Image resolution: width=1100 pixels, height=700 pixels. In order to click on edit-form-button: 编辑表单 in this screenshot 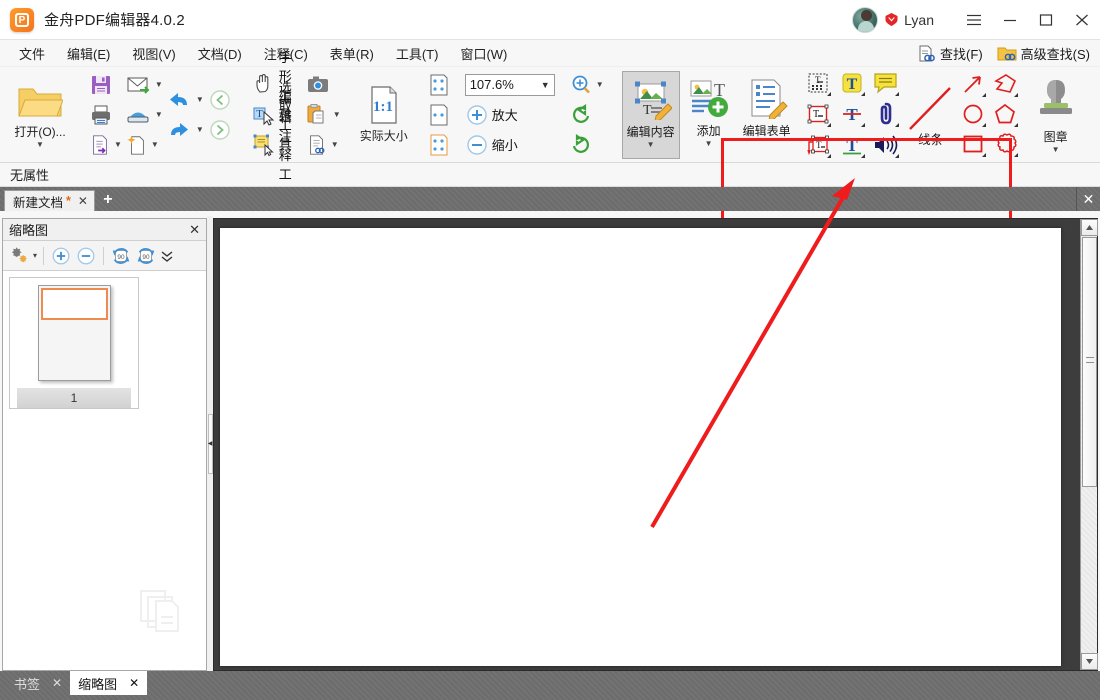, I will do `click(767, 115)`.